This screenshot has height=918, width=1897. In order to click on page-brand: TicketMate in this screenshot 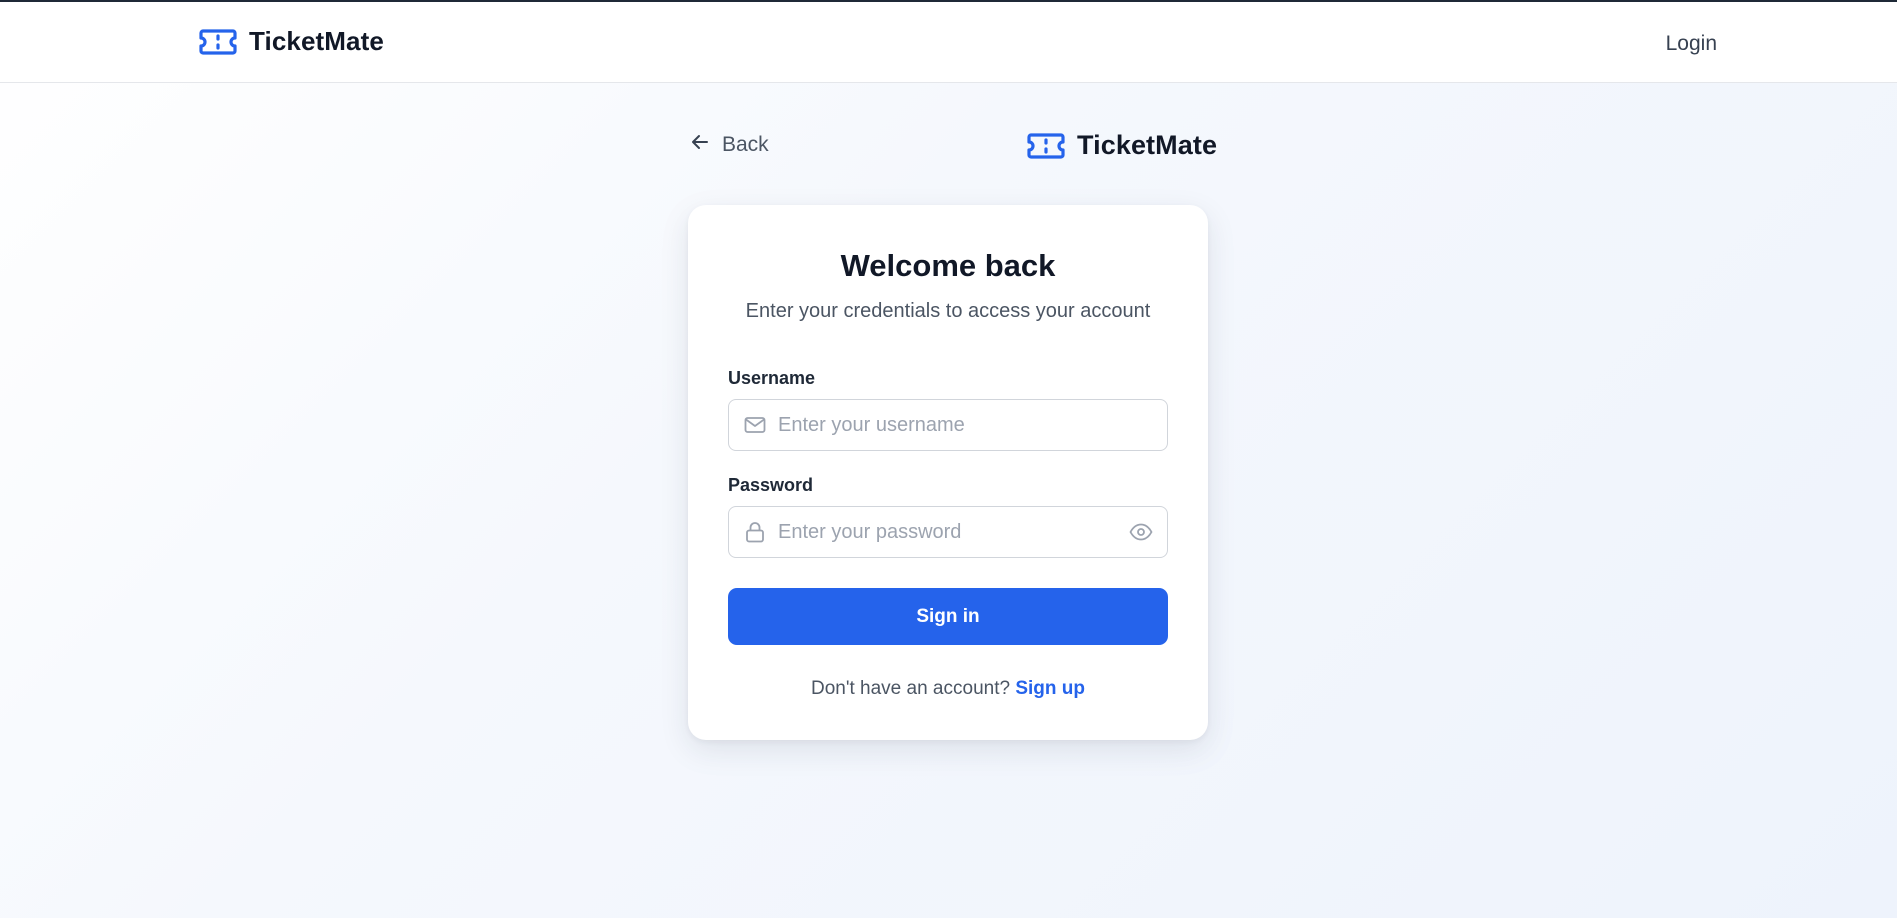, I will do `click(1122, 145)`.